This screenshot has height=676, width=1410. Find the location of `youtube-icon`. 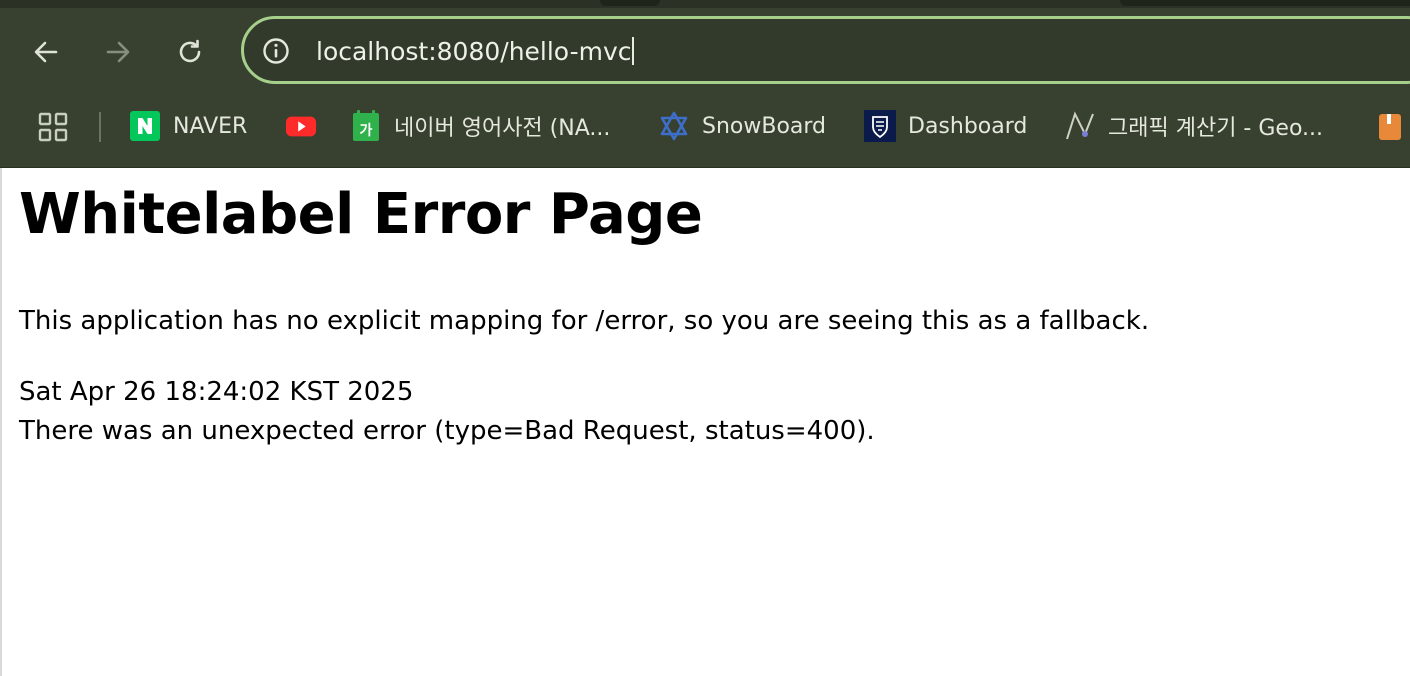

youtube-icon is located at coordinates (301, 126).